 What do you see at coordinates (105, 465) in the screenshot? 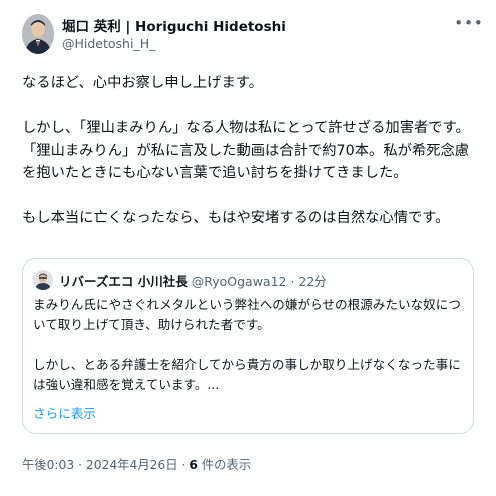
I see `post-timestamp: 午後0:03 · 2024年4月26日 ·` at bounding box center [105, 465].